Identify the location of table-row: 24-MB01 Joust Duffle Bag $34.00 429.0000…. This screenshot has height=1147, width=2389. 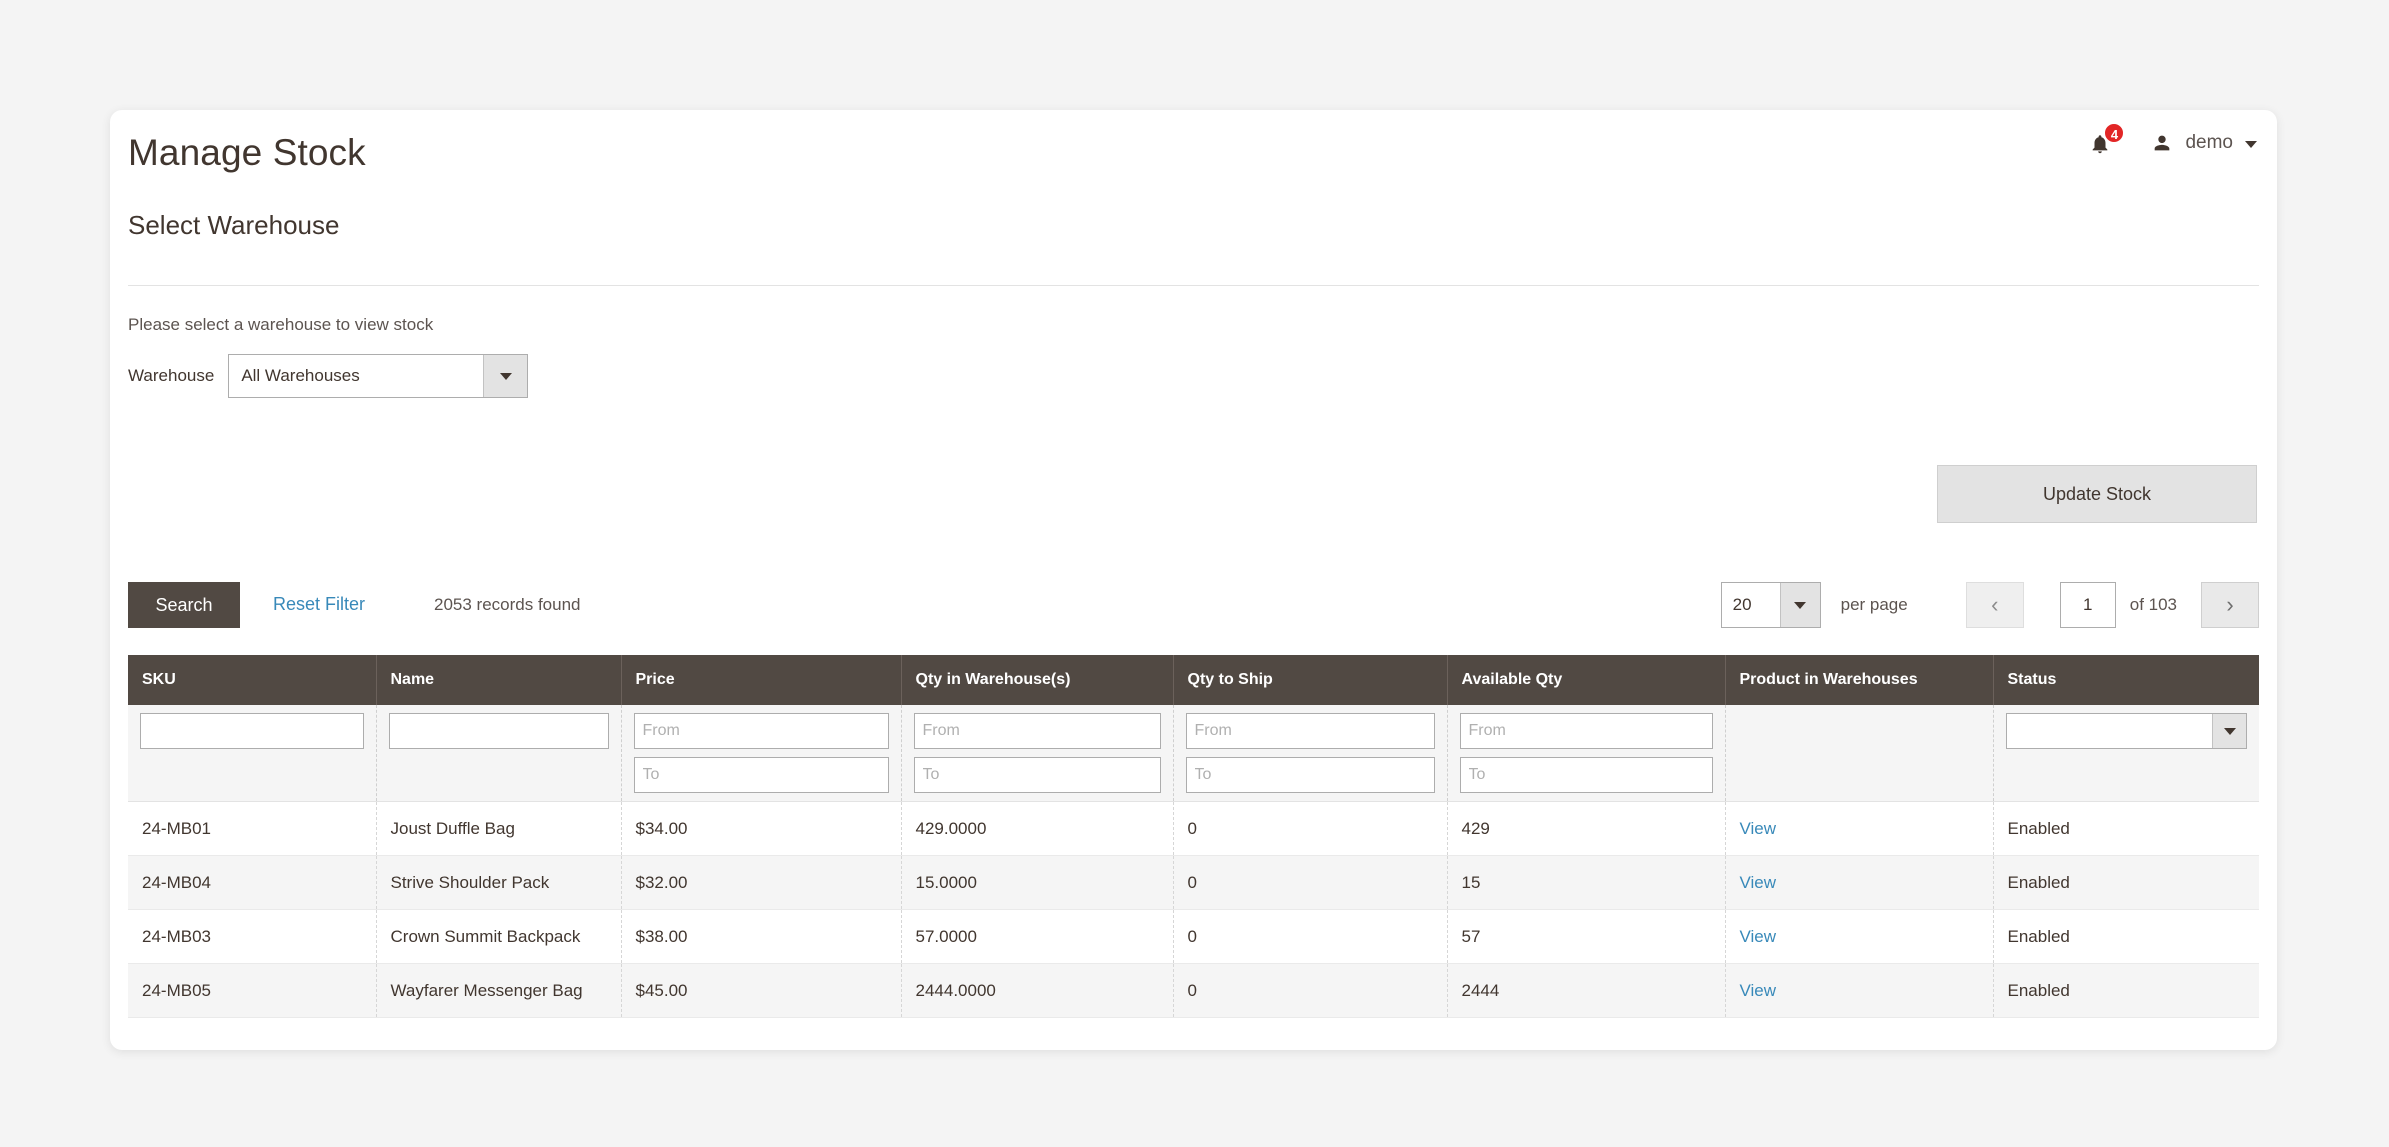
(1193, 828).